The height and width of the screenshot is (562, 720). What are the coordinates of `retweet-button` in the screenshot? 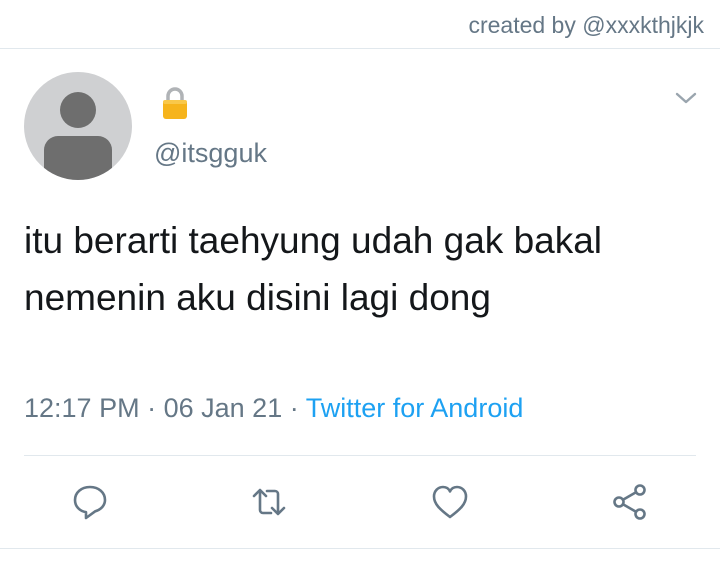 It's located at (269, 502).